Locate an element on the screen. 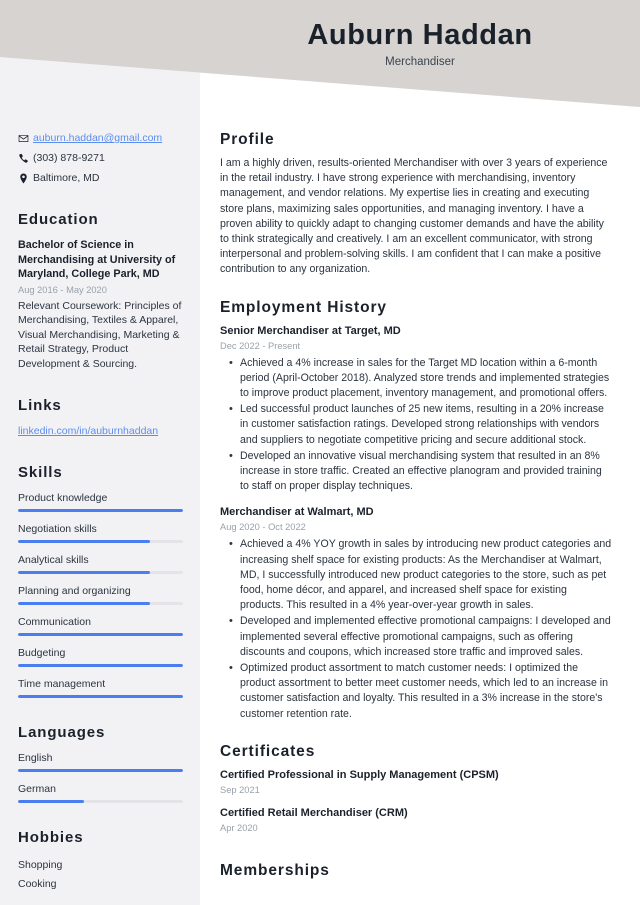 This screenshot has width=640, height=905. envelope-icon is located at coordinates (25, 138).